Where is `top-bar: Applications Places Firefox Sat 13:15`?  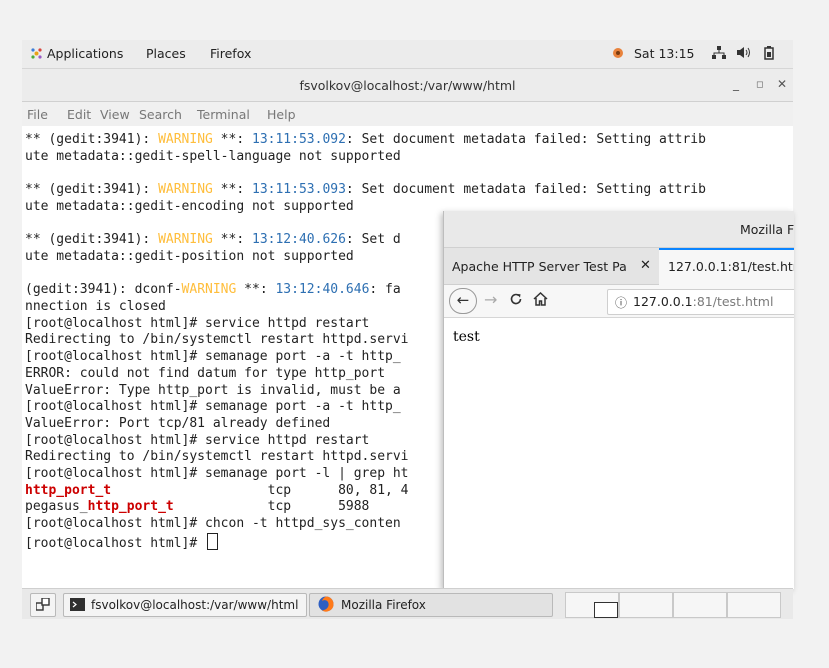
top-bar: Applications Places Firefox Sat 13:15 is located at coordinates (407, 54).